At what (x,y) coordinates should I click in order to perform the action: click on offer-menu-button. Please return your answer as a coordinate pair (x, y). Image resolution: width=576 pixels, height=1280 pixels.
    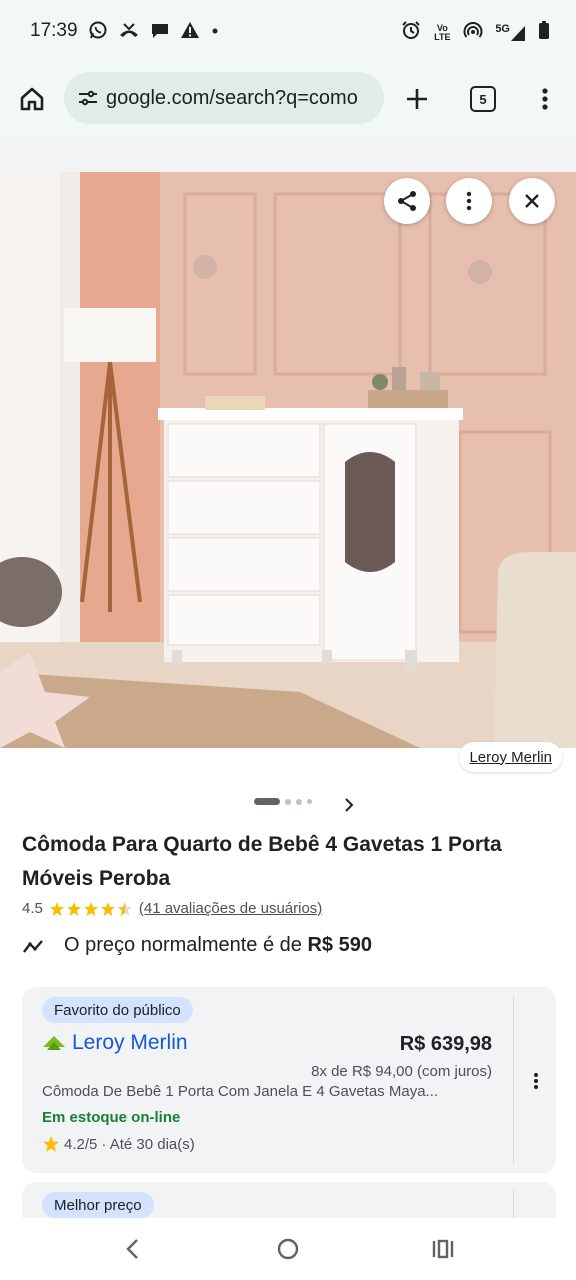
    Looking at the image, I should click on (536, 1081).